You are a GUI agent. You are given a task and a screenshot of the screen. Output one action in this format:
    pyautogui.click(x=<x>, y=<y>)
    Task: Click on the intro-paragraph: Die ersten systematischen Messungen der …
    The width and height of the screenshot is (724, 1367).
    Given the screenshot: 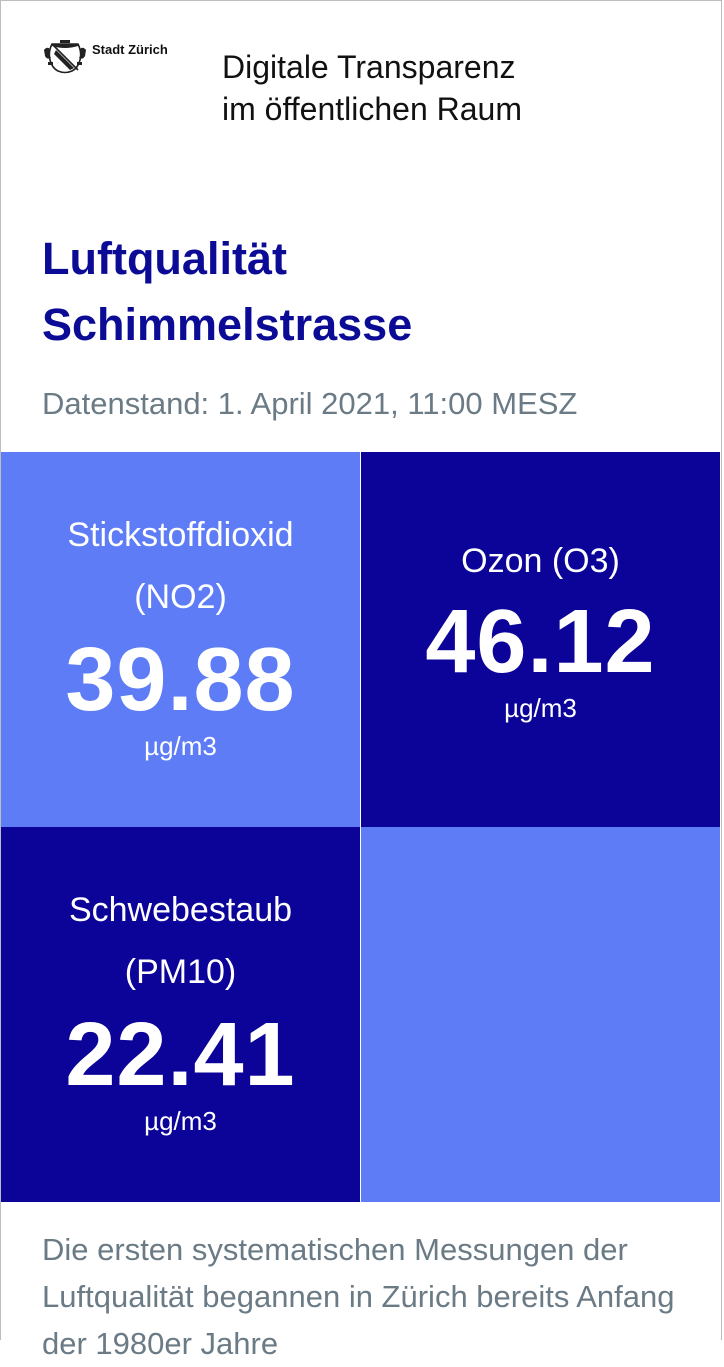 What is the action you would take?
    pyautogui.click(x=358, y=1296)
    